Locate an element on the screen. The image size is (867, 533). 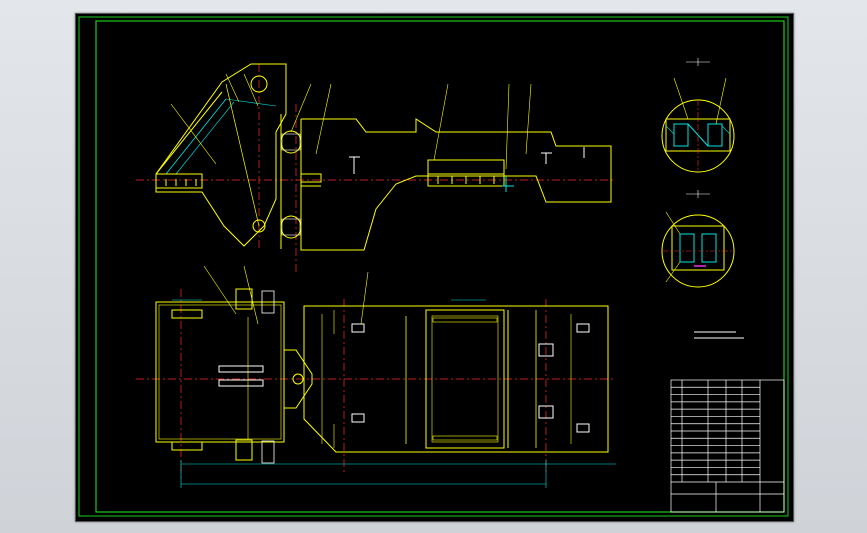
detail-circle-top is located at coordinates (698, 115).